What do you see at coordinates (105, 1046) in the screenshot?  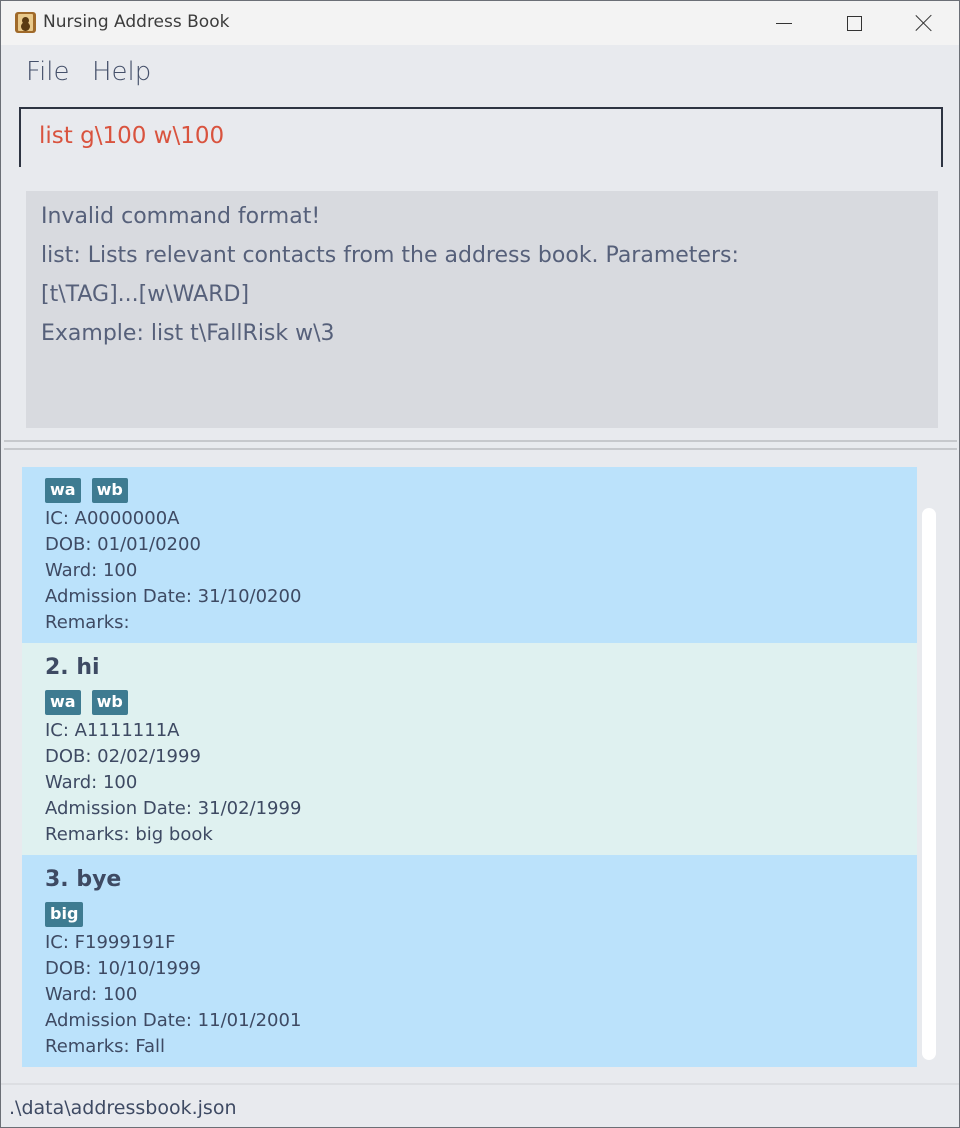 I see `person-remarks: Remarks: Fall` at bounding box center [105, 1046].